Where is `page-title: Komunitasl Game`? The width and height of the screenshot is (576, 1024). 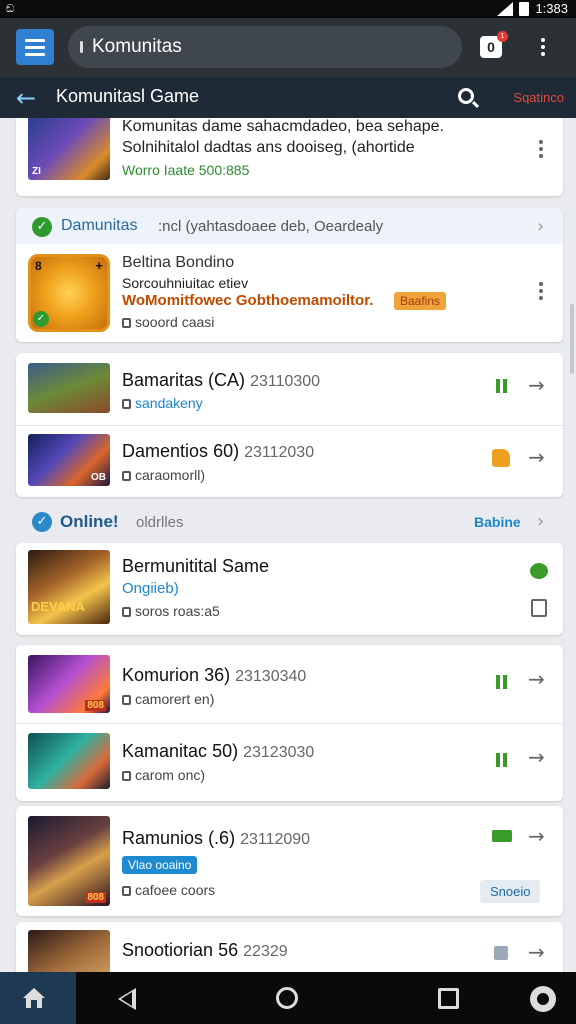
page-title: Komunitasl Game is located at coordinates (128, 96).